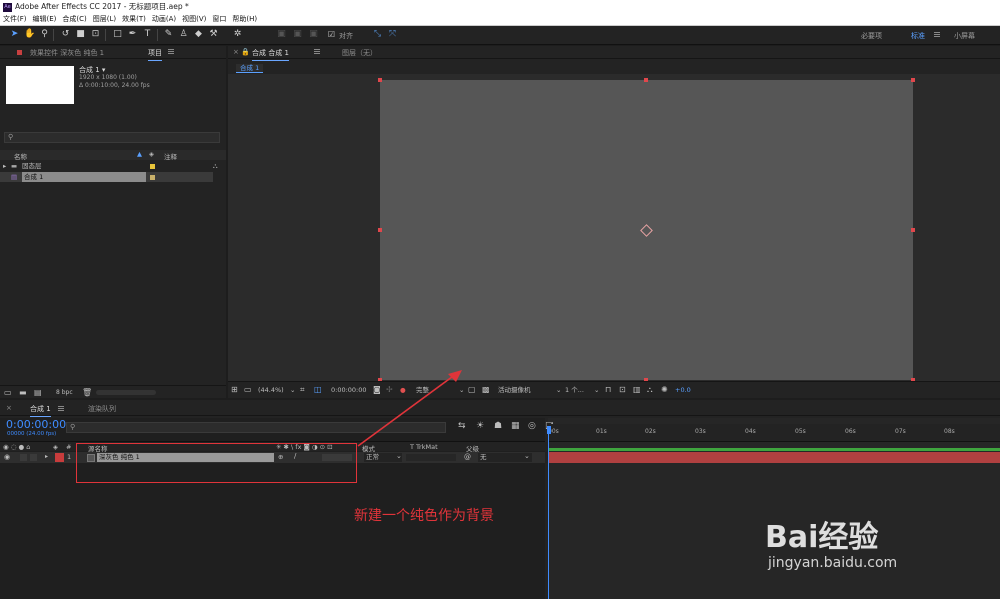 The width and height of the screenshot is (1000, 599). Describe the element at coordinates (317, 51) in the screenshot. I see `composition-panel-menu-icon` at that location.